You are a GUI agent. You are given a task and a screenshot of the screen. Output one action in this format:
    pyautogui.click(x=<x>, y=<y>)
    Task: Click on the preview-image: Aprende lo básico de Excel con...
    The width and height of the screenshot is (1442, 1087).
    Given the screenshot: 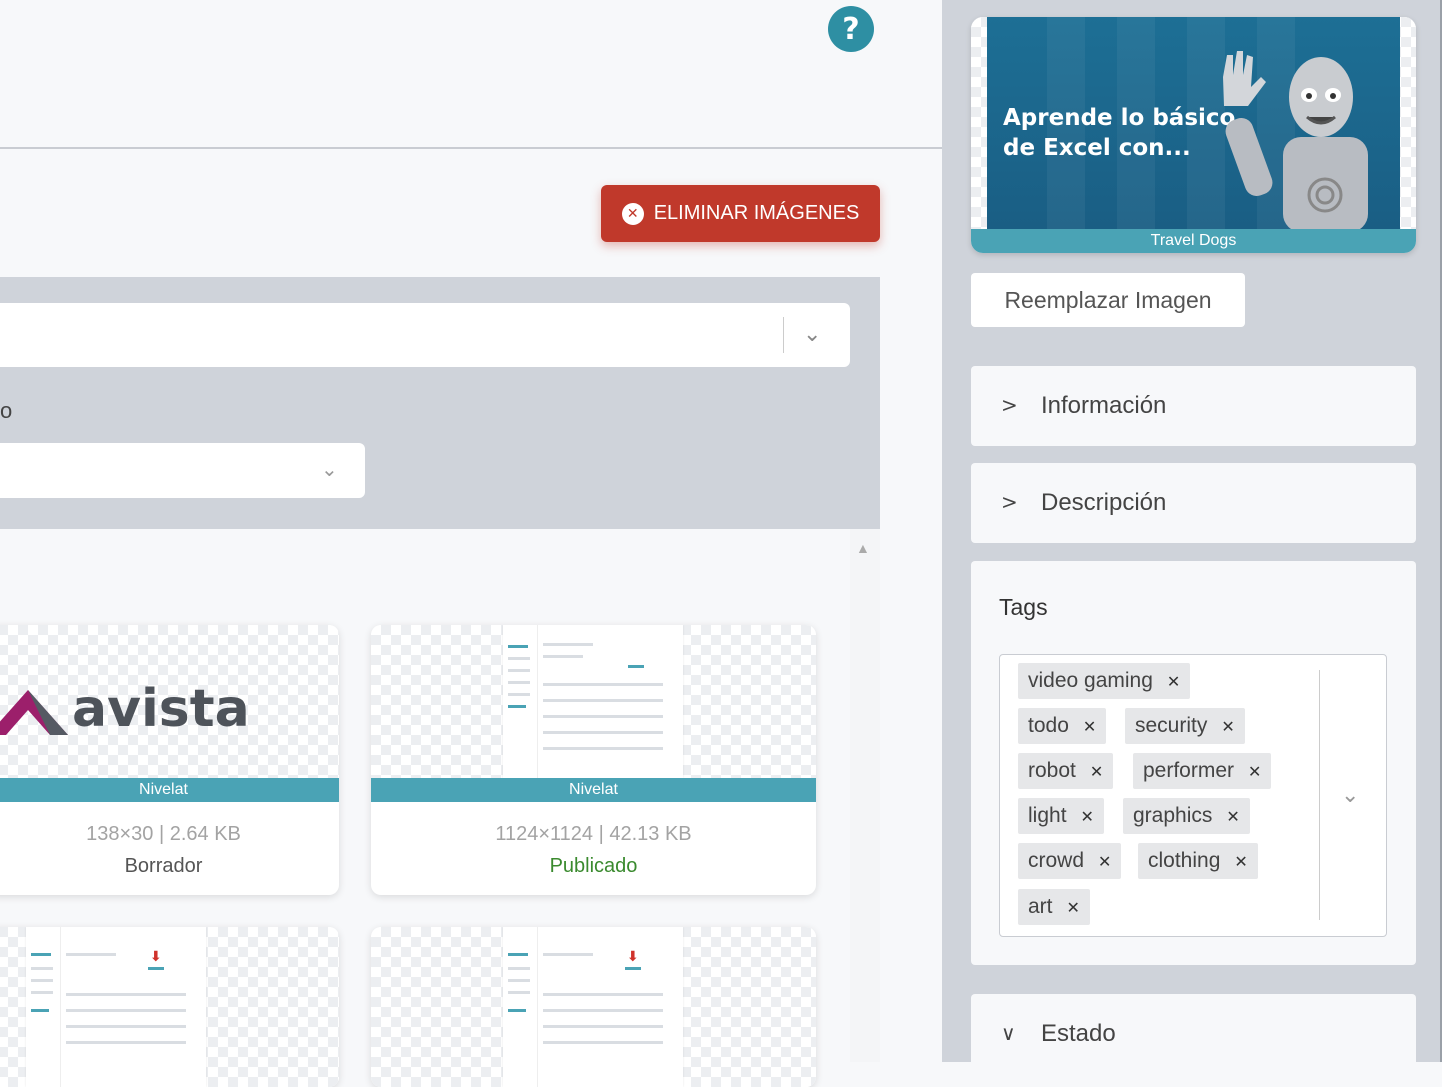 What is the action you would take?
    pyautogui.click(x=1193, y=123)
    